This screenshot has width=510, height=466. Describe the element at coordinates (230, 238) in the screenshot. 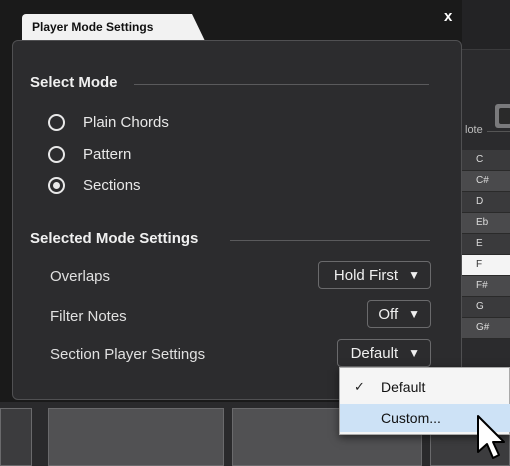

I see `selected-mode-settings-heading: Selected Mode Settings` at that location.